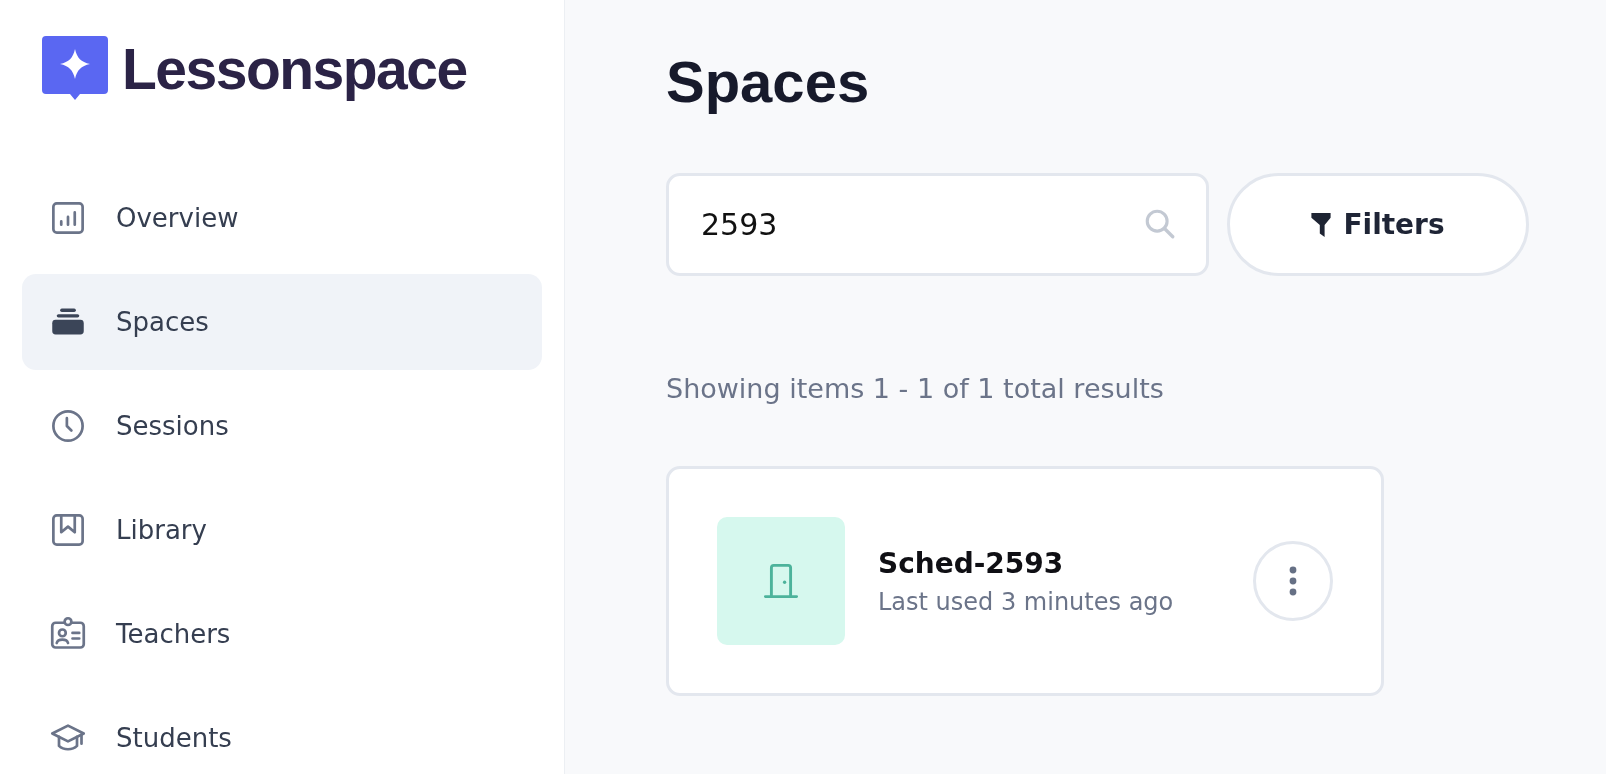  What do you see at coordinates (68, 634) in the screenshot?
I see `id-card-icon` at bounding box center [68, 634].